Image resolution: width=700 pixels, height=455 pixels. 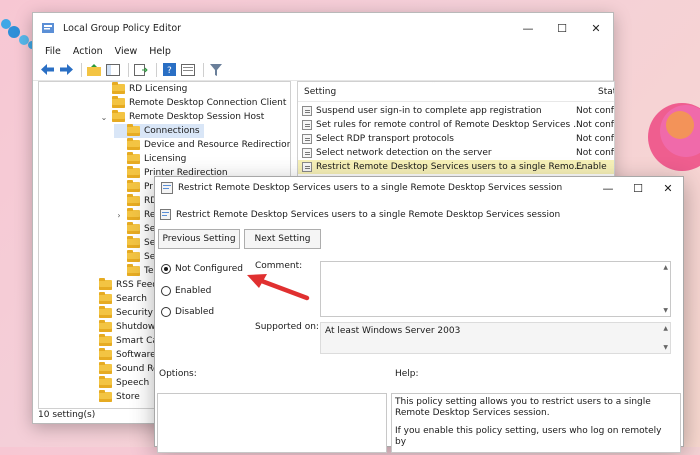 What do you see at coordinates (187, 312) in the screenshot?
I see `radio-disabled: Disabled` at bounding box center [187, 312].